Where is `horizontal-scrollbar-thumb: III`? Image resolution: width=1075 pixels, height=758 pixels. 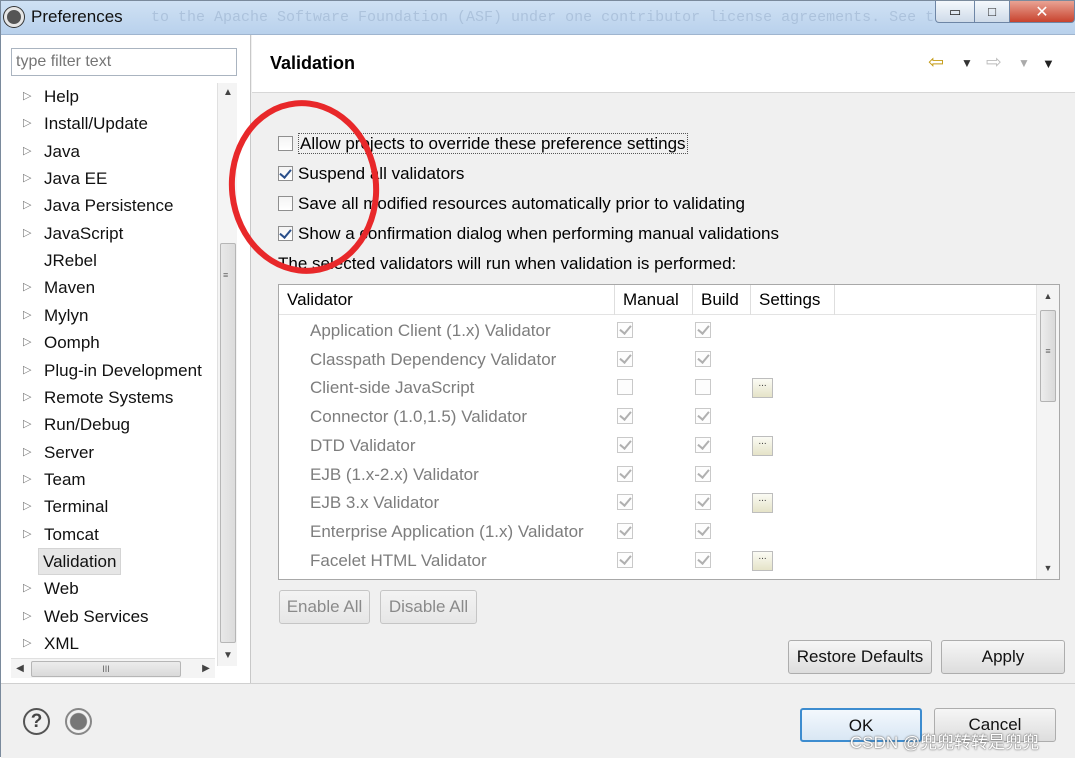 horizontal-scrollbar-thumb: III is located at coordinates (106, 669).